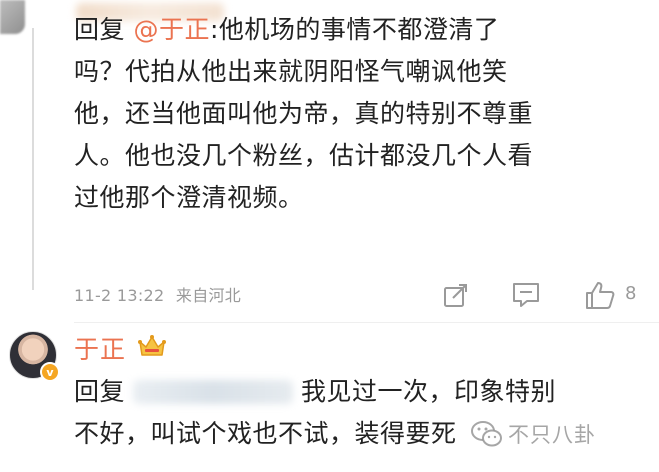 This screenshot has width=659, height=472. I want to click on share-icon, so click(455, 295).